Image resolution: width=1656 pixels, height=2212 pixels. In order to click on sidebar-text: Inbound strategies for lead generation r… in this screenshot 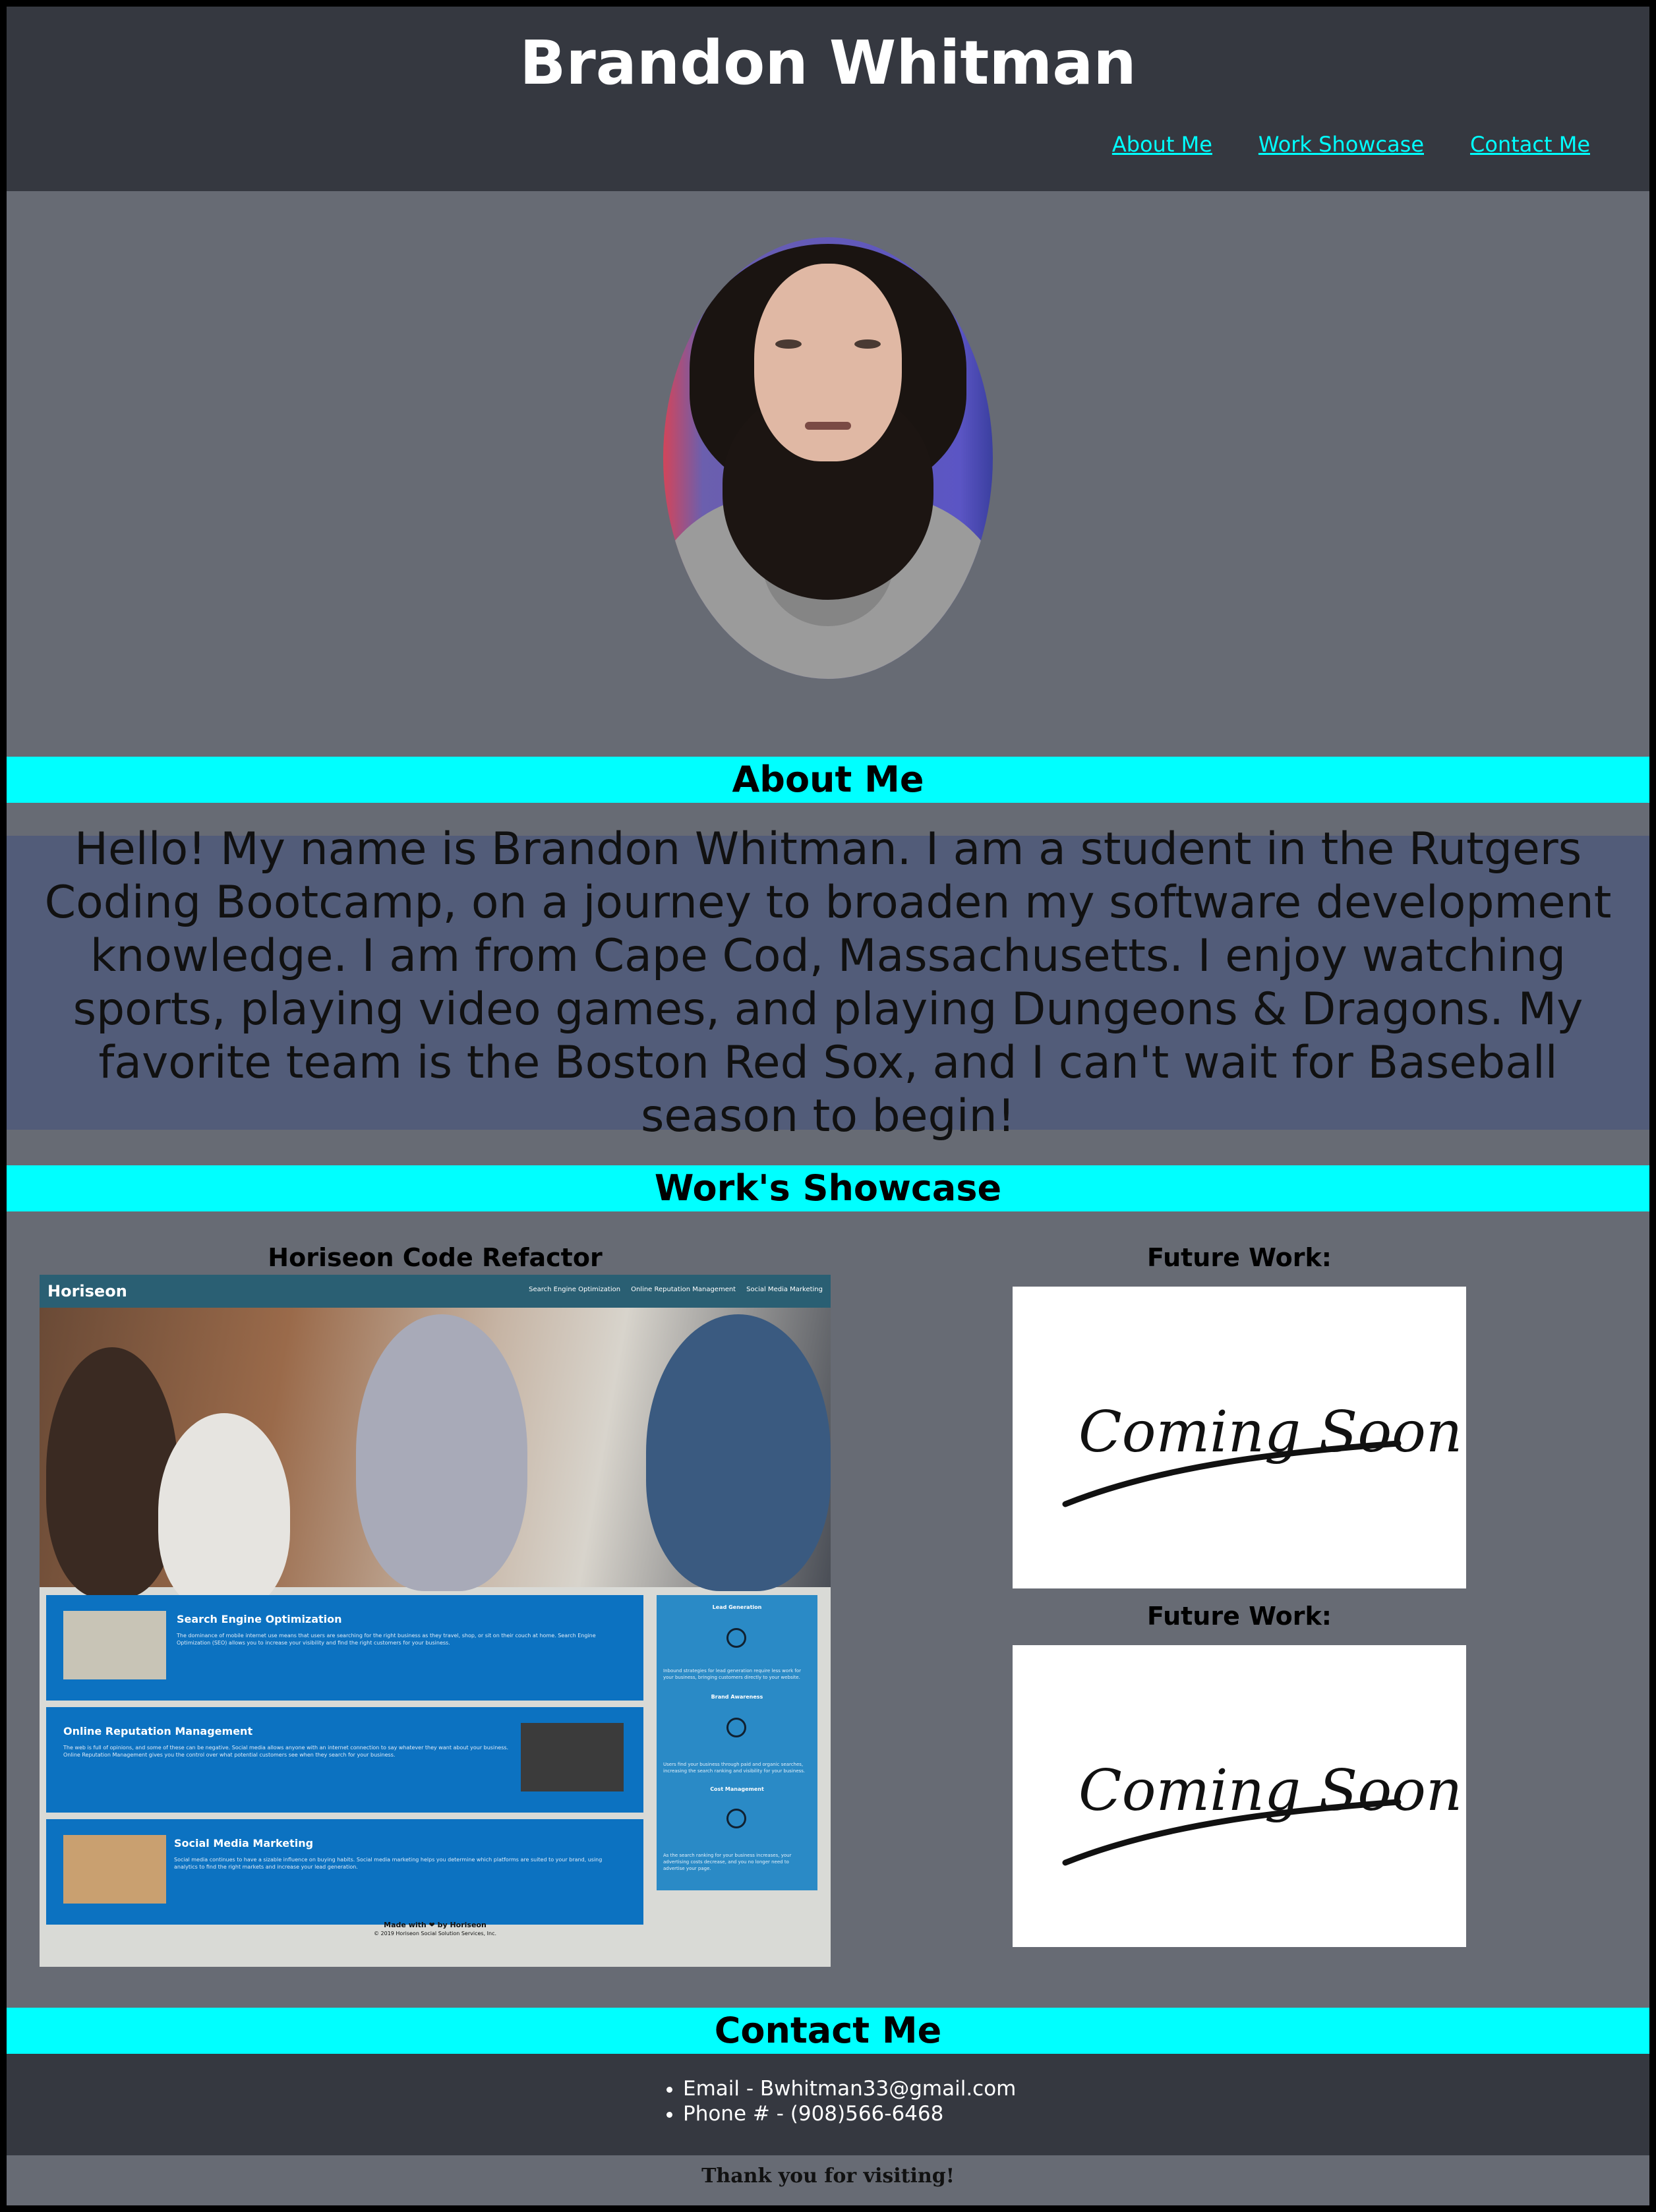, I will do `click(732, 1674)`.